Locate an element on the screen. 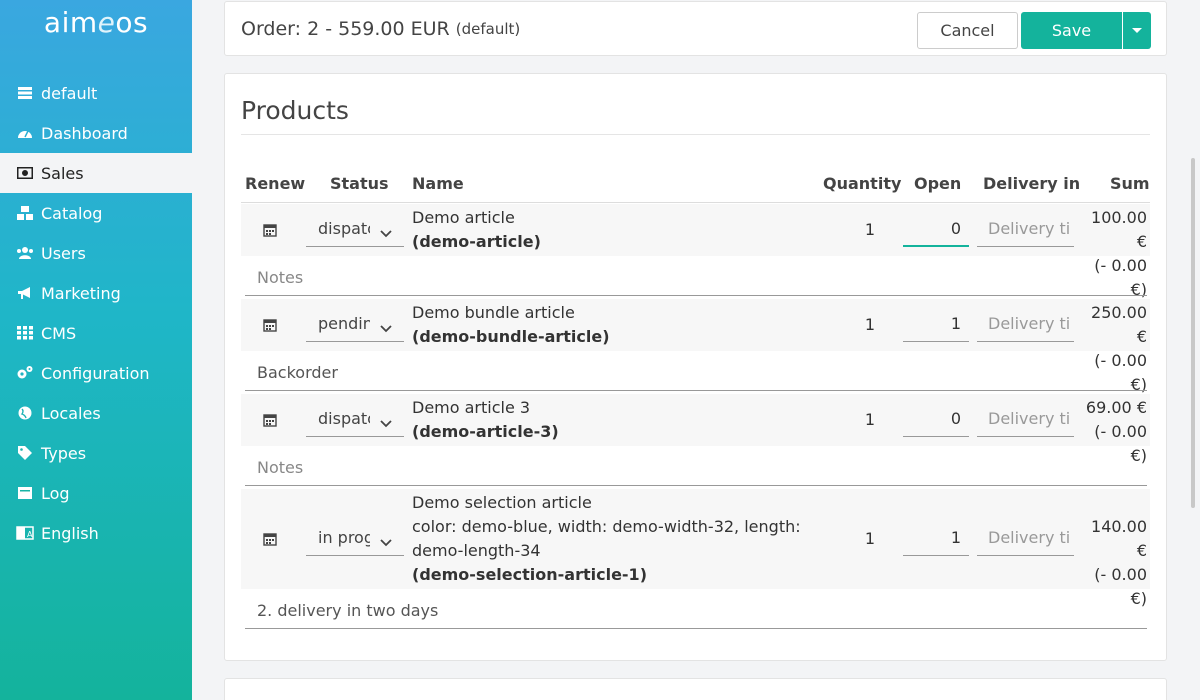 Image resolution: width=1200 pixels, height=700 pixels. caret-down-icon is located at coordinates (1137, 30).